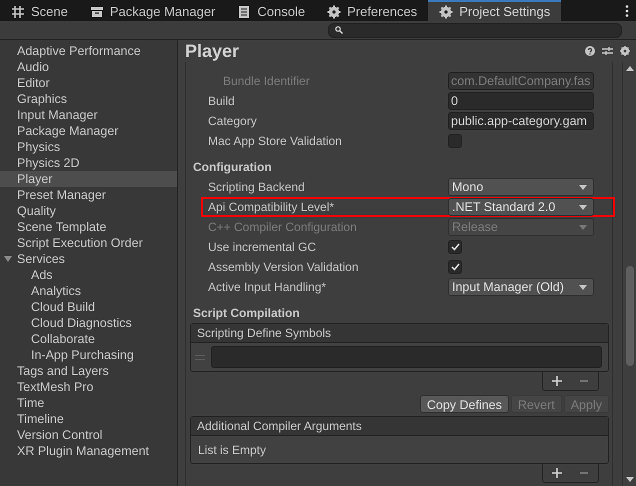 The image size is (636, 486). What do you see at coordinates (630, 479) in the screenshot?
I see `scroll-down-icon` at bounding box center [630, 479].